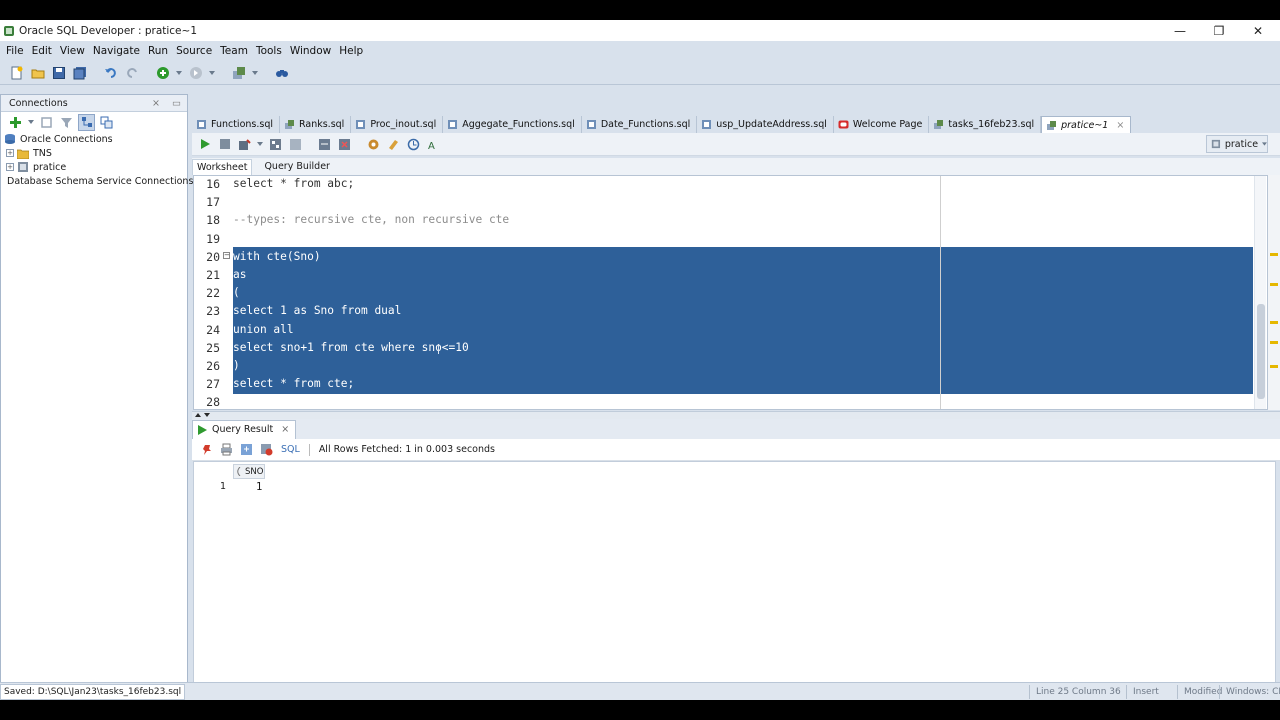 The image size is (1280, 720). I want to click on add-connection-icon, so click(15, 122).